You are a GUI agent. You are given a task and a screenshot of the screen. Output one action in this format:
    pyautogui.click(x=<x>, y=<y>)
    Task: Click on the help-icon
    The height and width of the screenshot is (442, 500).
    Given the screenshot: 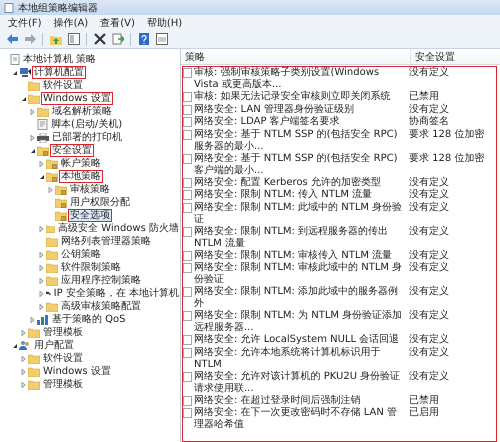 What is the action you would take?
    pyautogui.click(x=144, y=39)
    